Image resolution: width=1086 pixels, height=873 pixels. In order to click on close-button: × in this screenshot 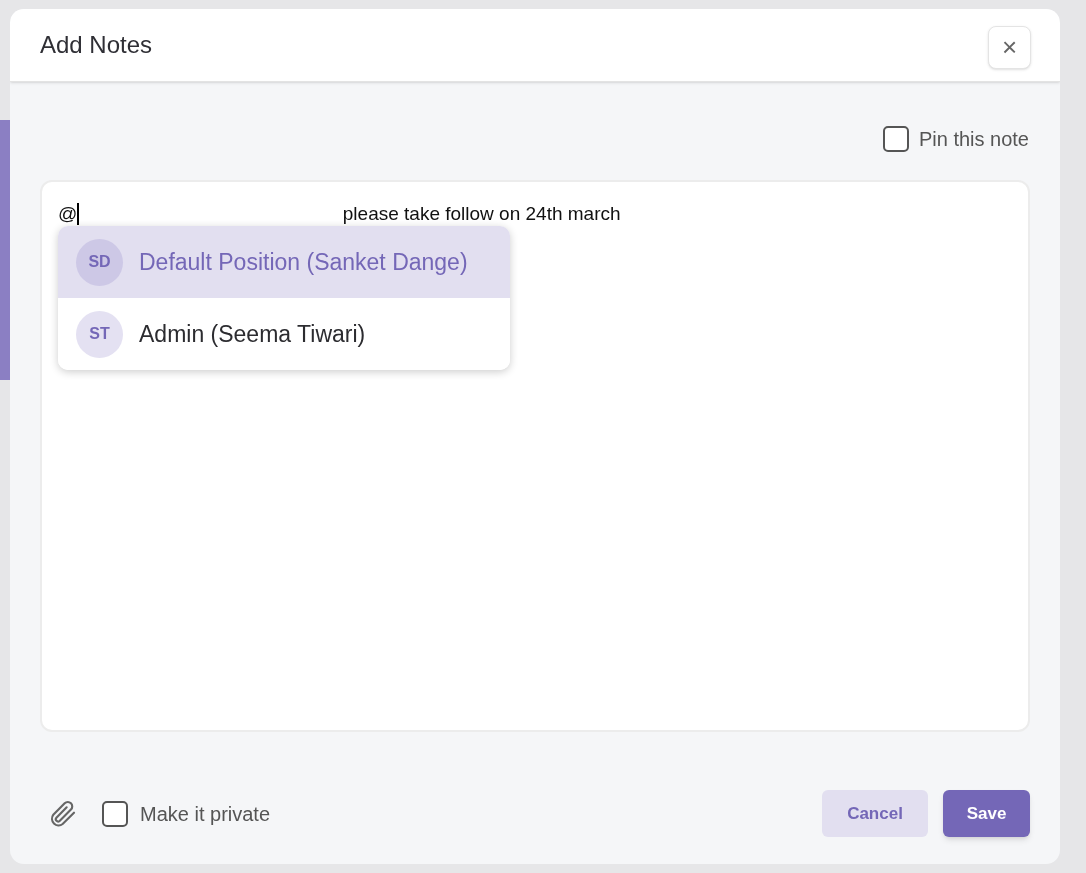, I will do `click(1009, 47)`.